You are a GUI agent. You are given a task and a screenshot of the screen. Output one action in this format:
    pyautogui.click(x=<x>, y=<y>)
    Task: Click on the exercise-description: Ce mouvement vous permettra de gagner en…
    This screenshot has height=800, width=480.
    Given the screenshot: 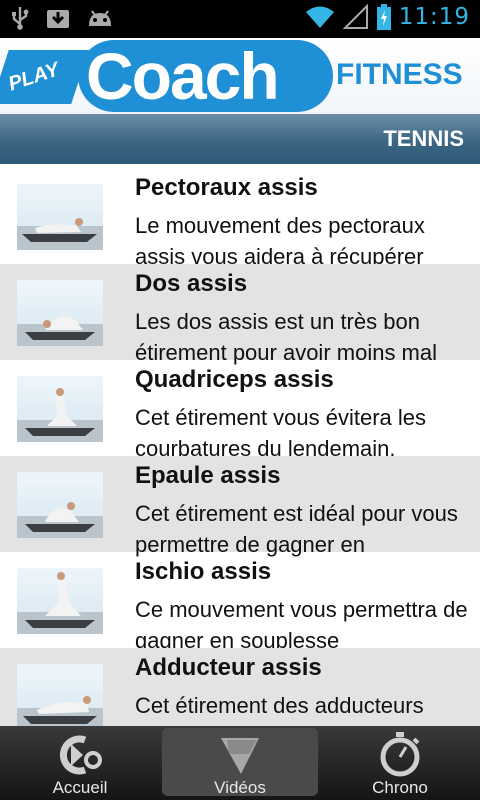 What is the action you would take?
    pyautogui.click(x=301, y=625)
    